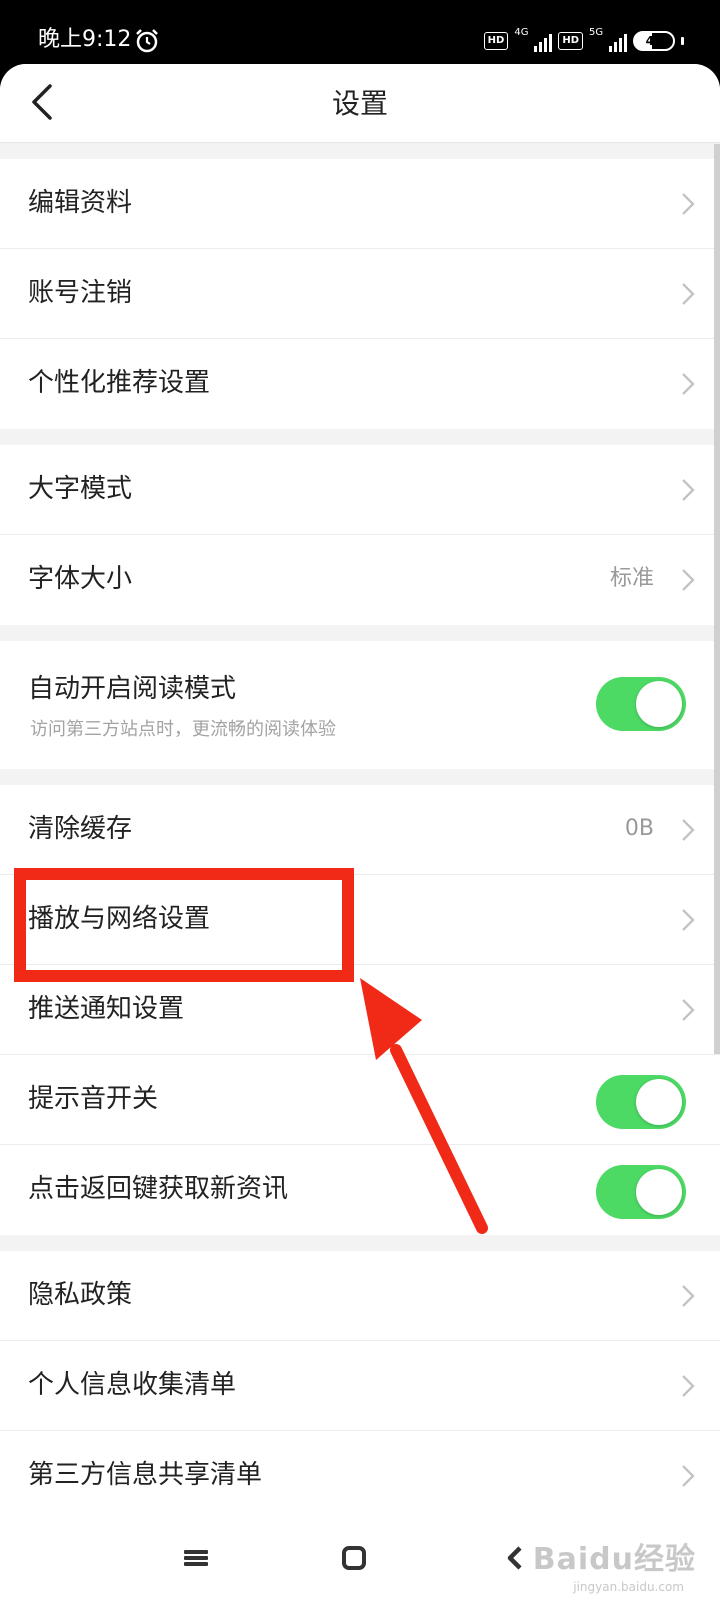 This screenshot has height=1600, width=720. I want to click on setting-label: 点击返回键获取新资讯, so click(158, 1189).